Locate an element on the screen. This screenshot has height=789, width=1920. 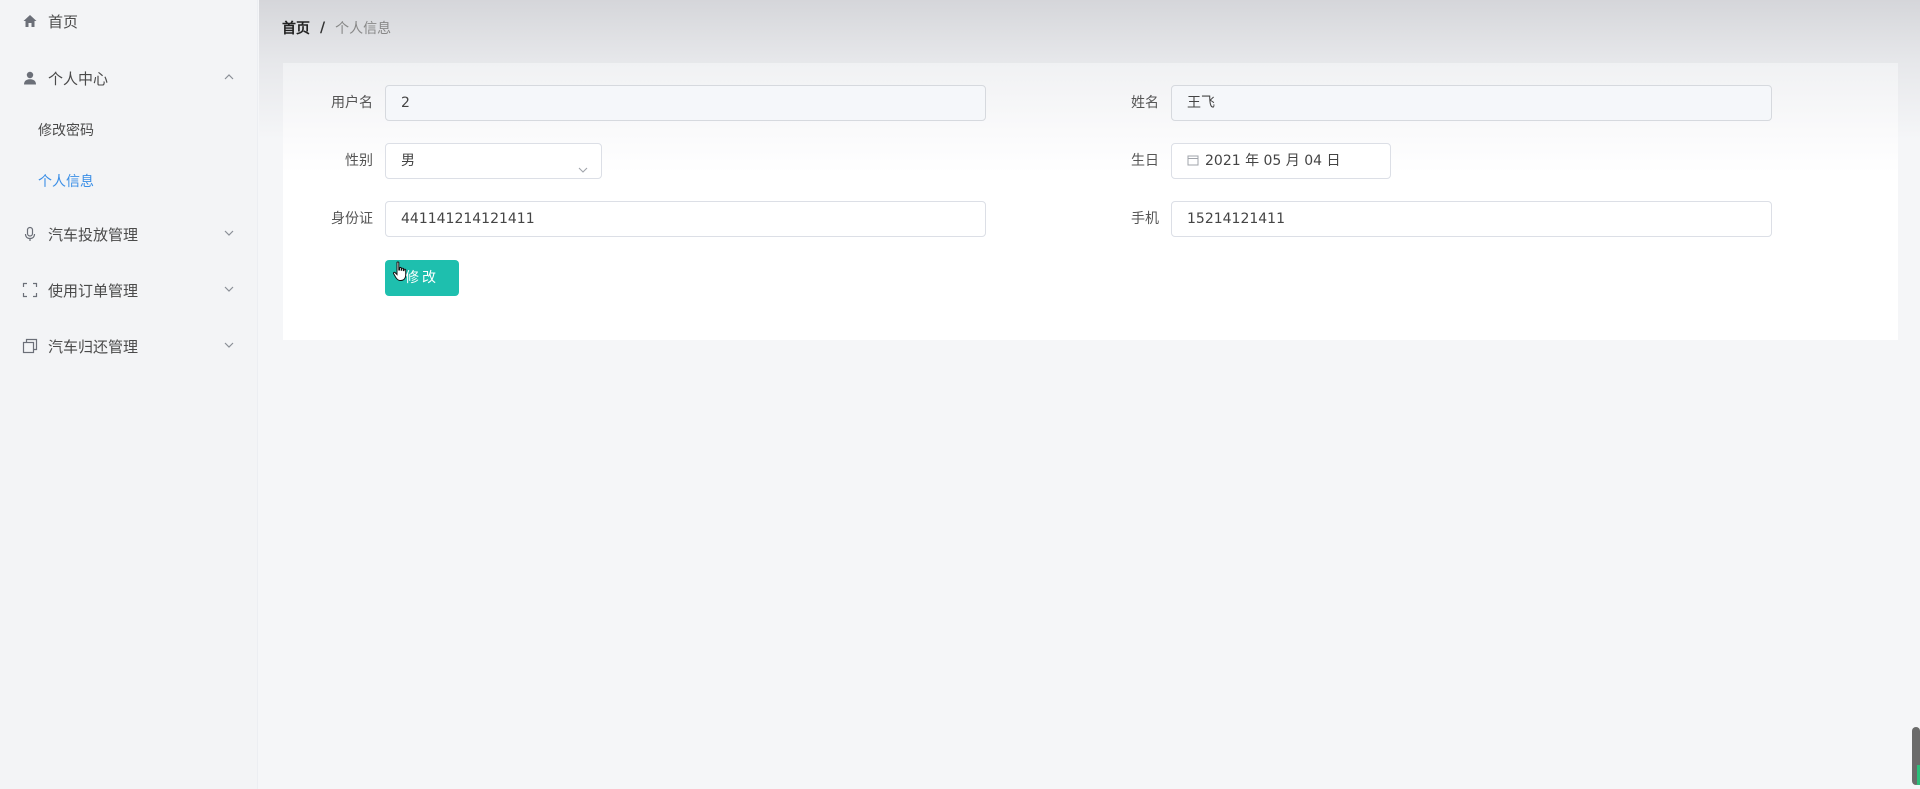
sidebar-item-home: 首页 is located at coordinates (129, 21).